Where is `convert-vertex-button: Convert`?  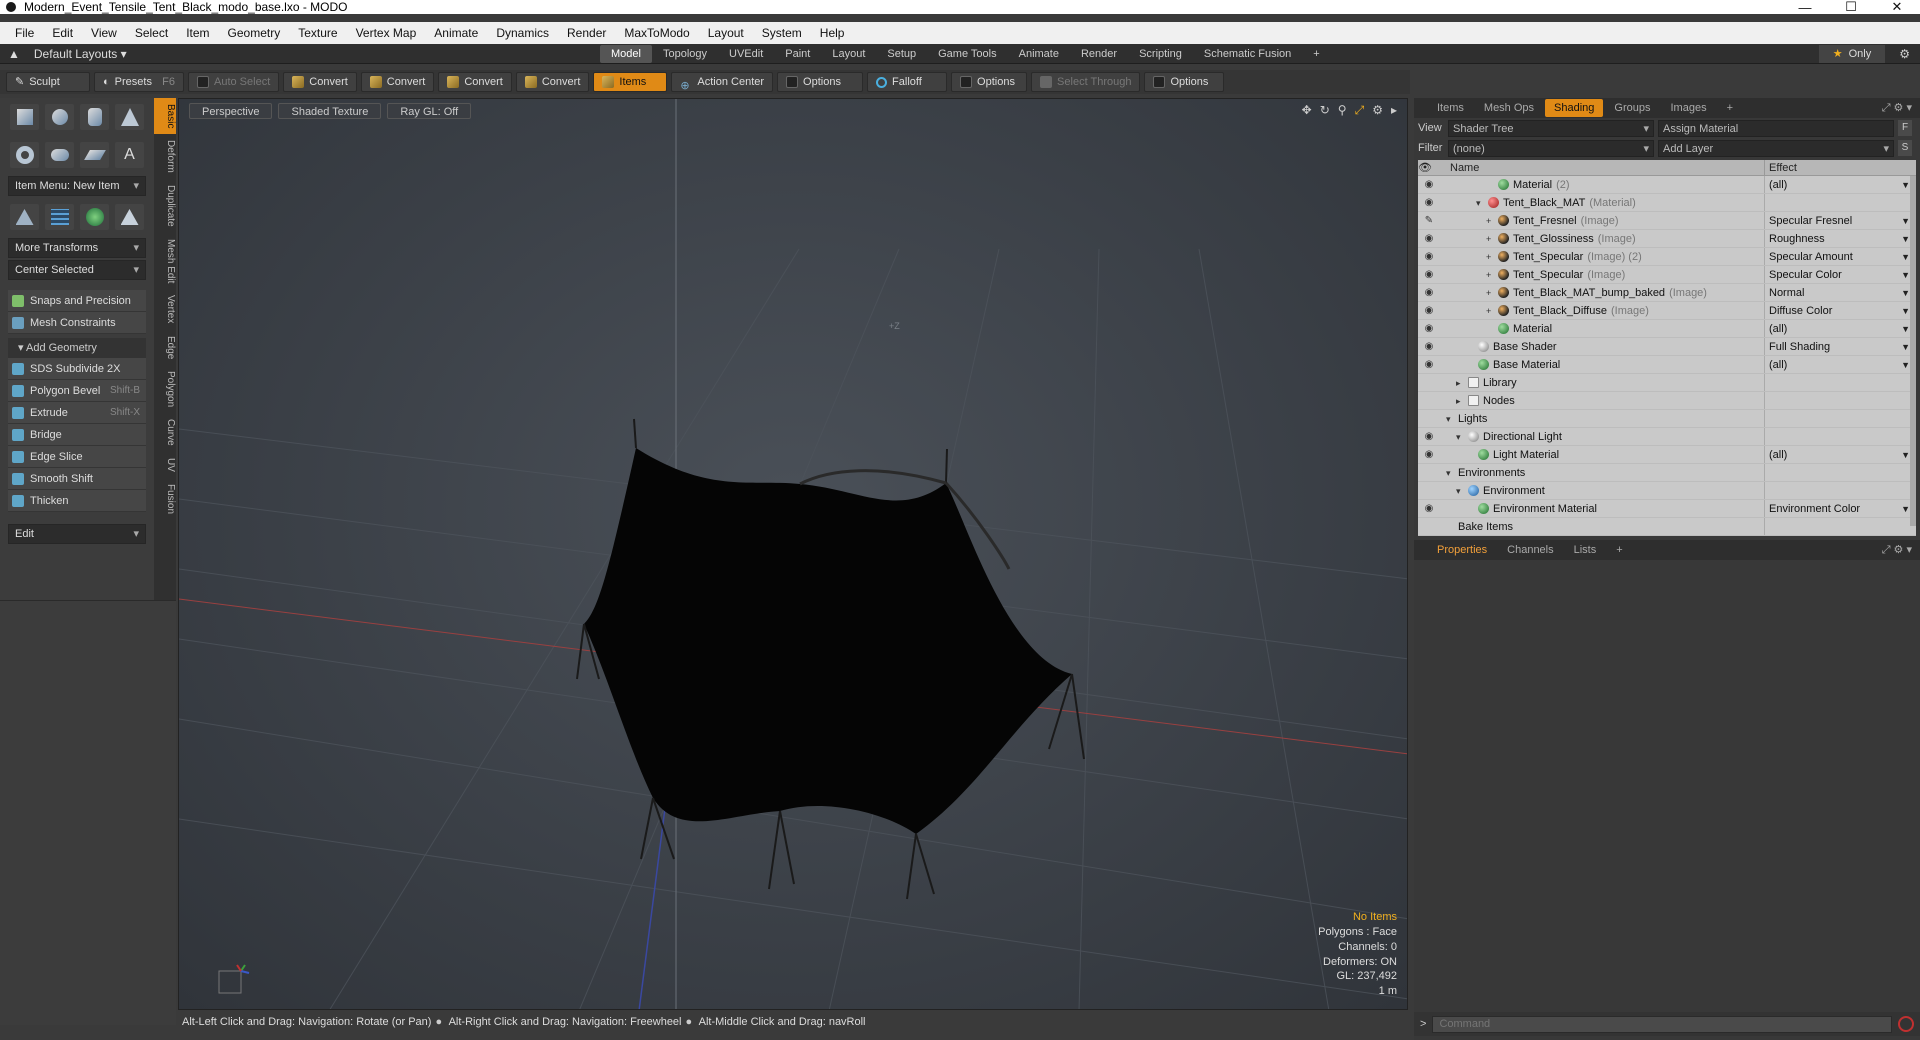 convert-vertex-button: Convert is located at coordinates (320, 82).